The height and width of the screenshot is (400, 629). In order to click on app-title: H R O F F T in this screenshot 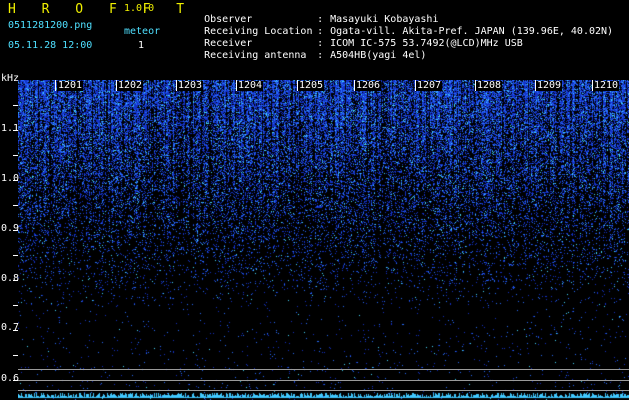, I will do `click(101, 9)`.